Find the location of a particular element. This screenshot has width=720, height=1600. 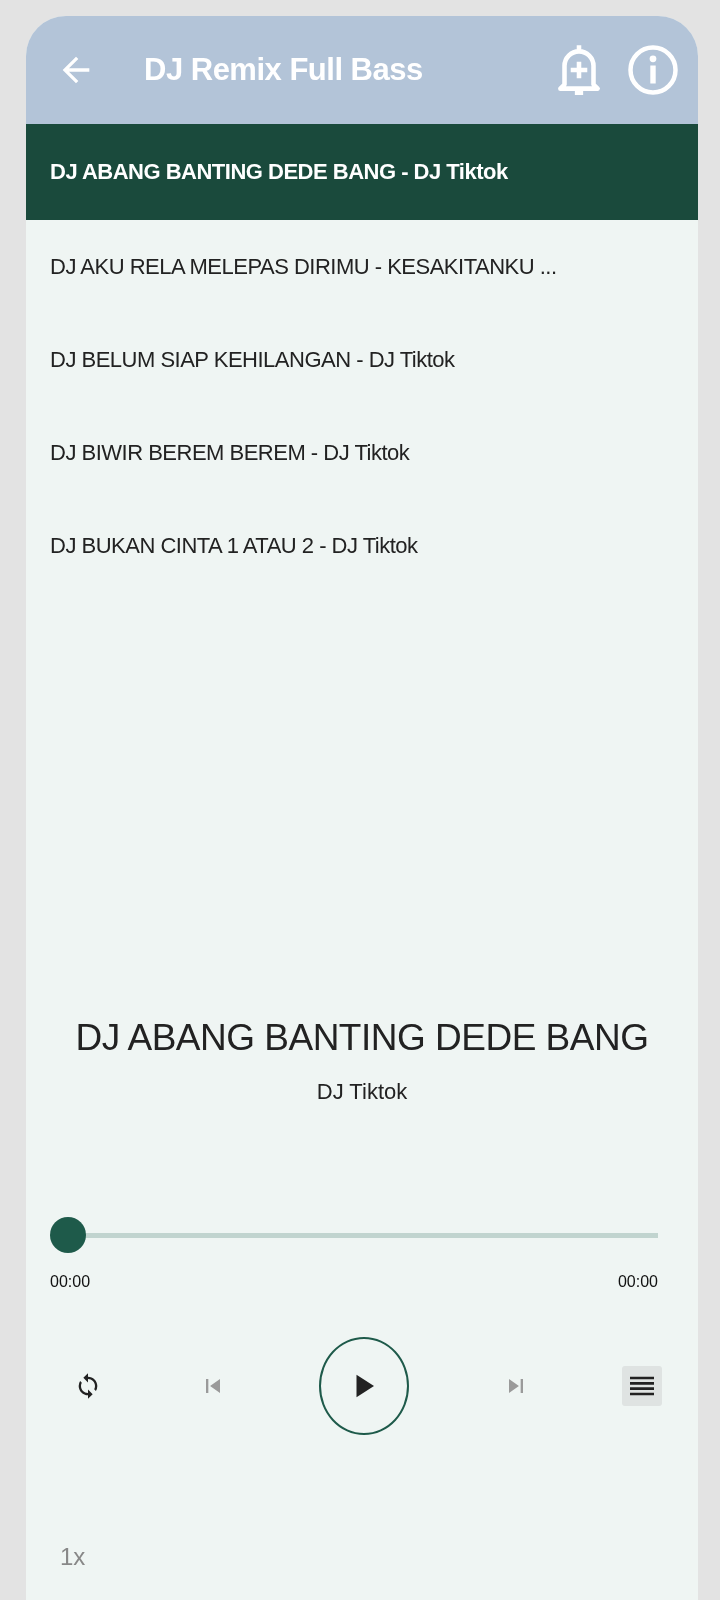

song-item: DJ ABANG BANTING DEDE BANG - DJ Tiktok is located at coordinates (362, 172).